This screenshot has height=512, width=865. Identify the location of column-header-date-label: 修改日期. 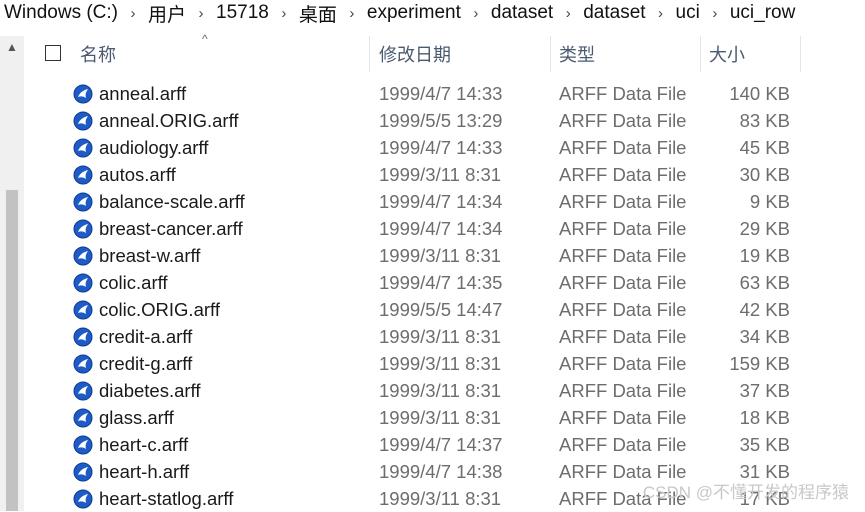
(415, 55).